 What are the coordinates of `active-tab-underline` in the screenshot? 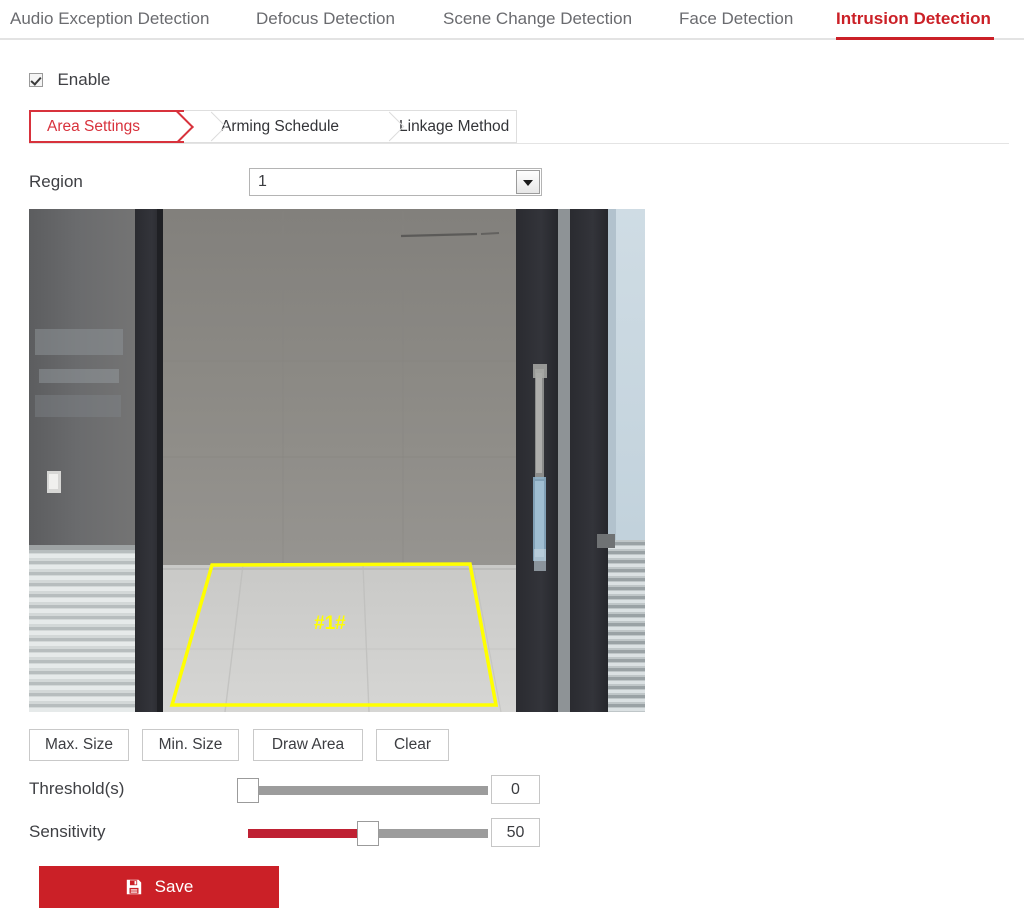 It's located at (915, 38).